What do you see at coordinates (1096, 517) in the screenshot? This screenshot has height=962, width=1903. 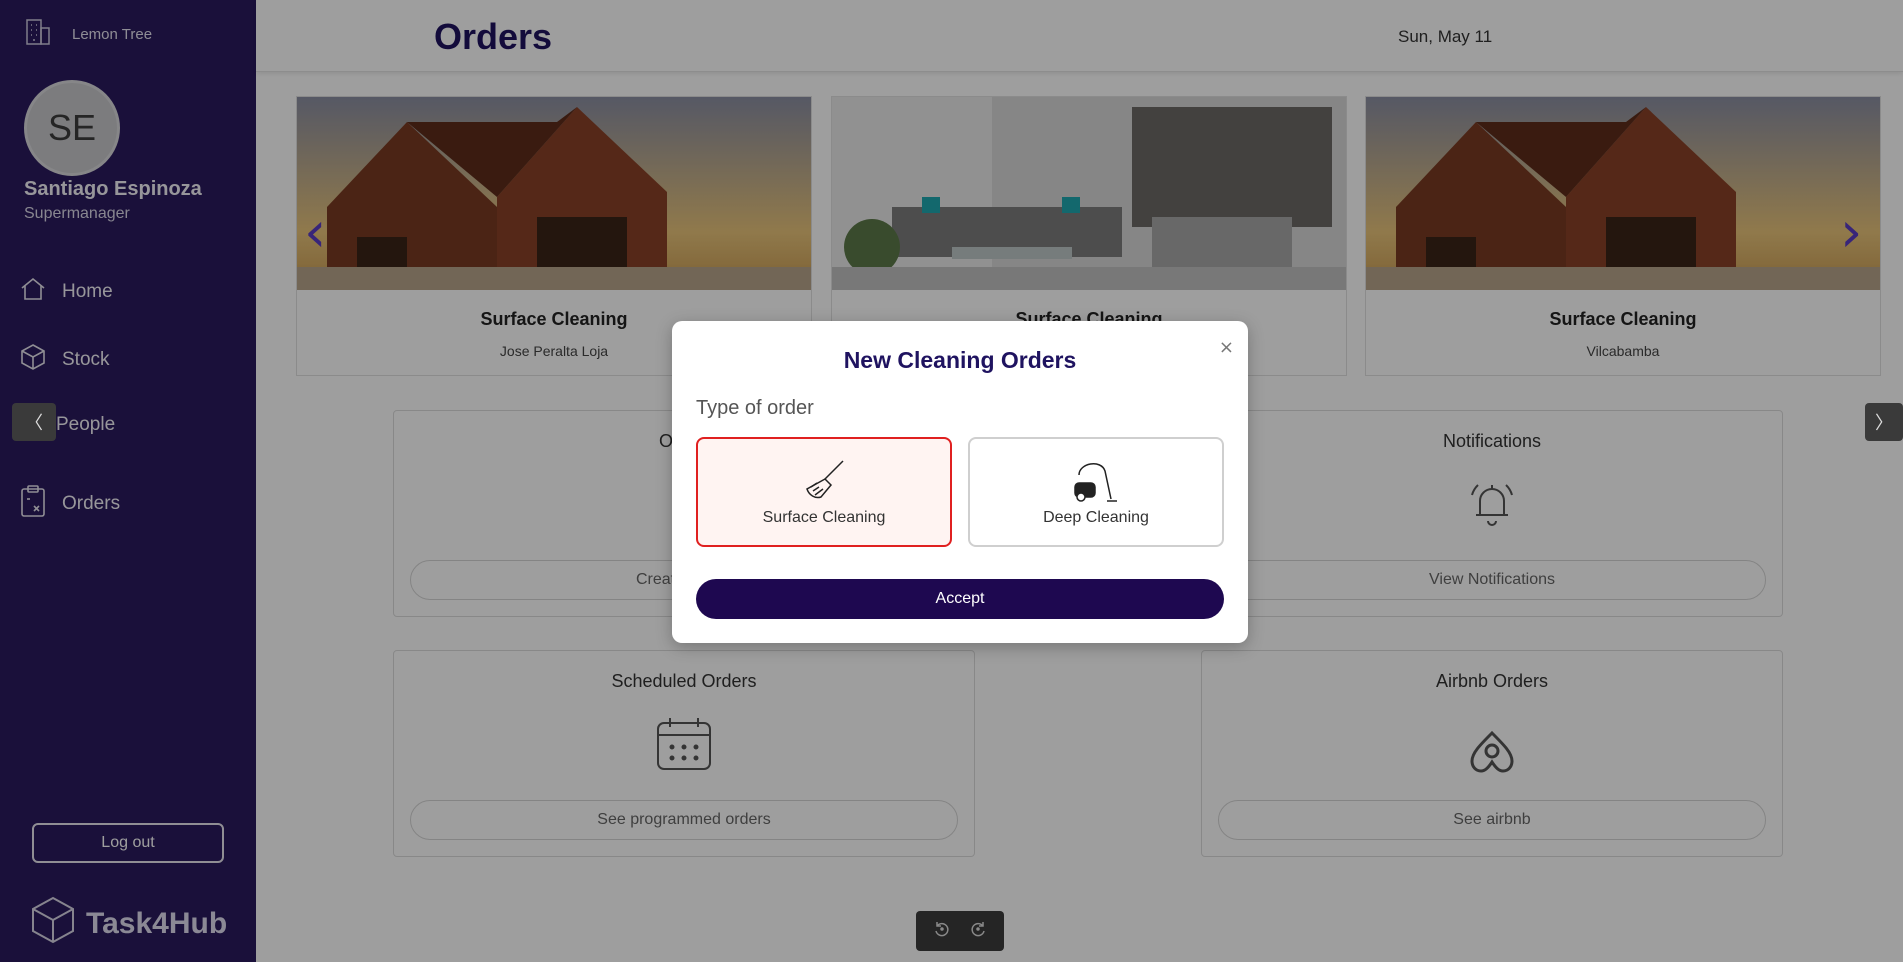 I see `option-label: Deep Cleaning` at bounding box center [1096, 517].